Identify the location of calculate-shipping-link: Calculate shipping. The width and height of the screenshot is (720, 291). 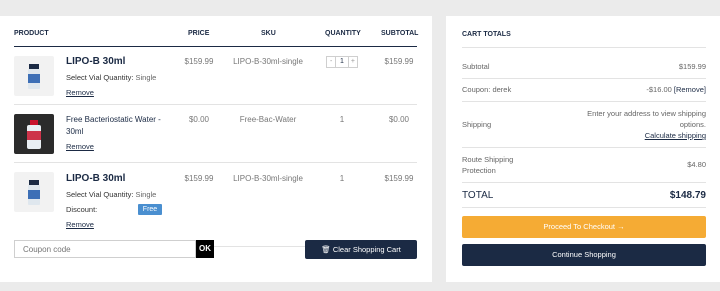
(636, 135).